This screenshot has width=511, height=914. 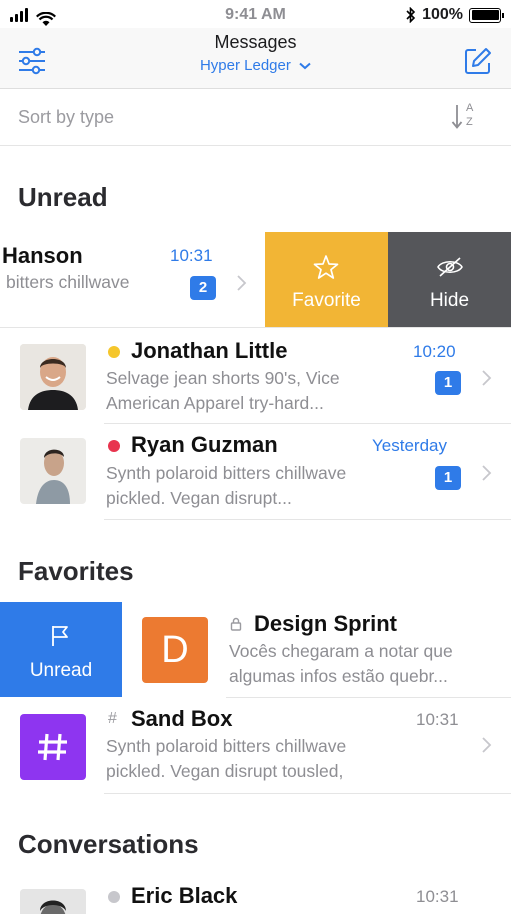 What do you see at coordinates (255, 15) in the screenshot?
I see `status-bar: 9:41 AM 100%` at bounding box center [255, 15].